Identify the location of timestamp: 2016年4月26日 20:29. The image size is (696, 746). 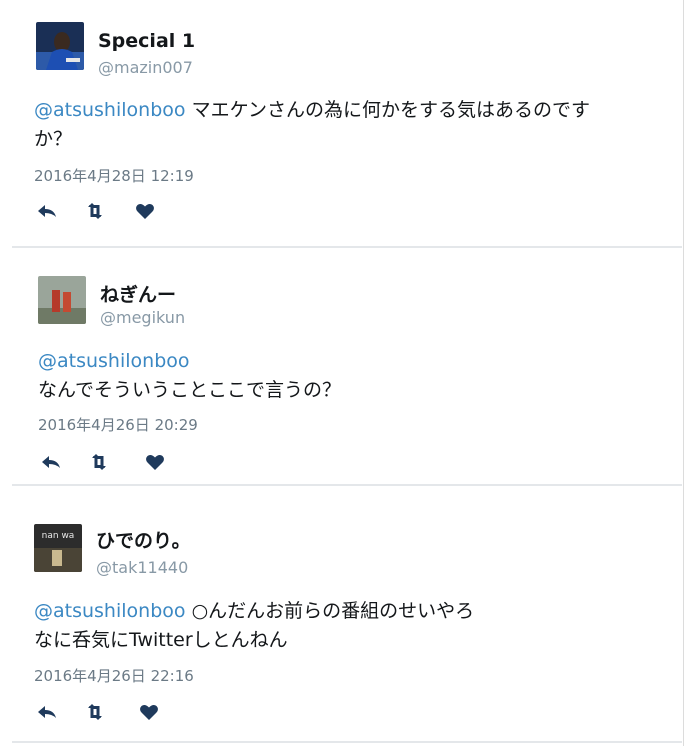
(118, 424).